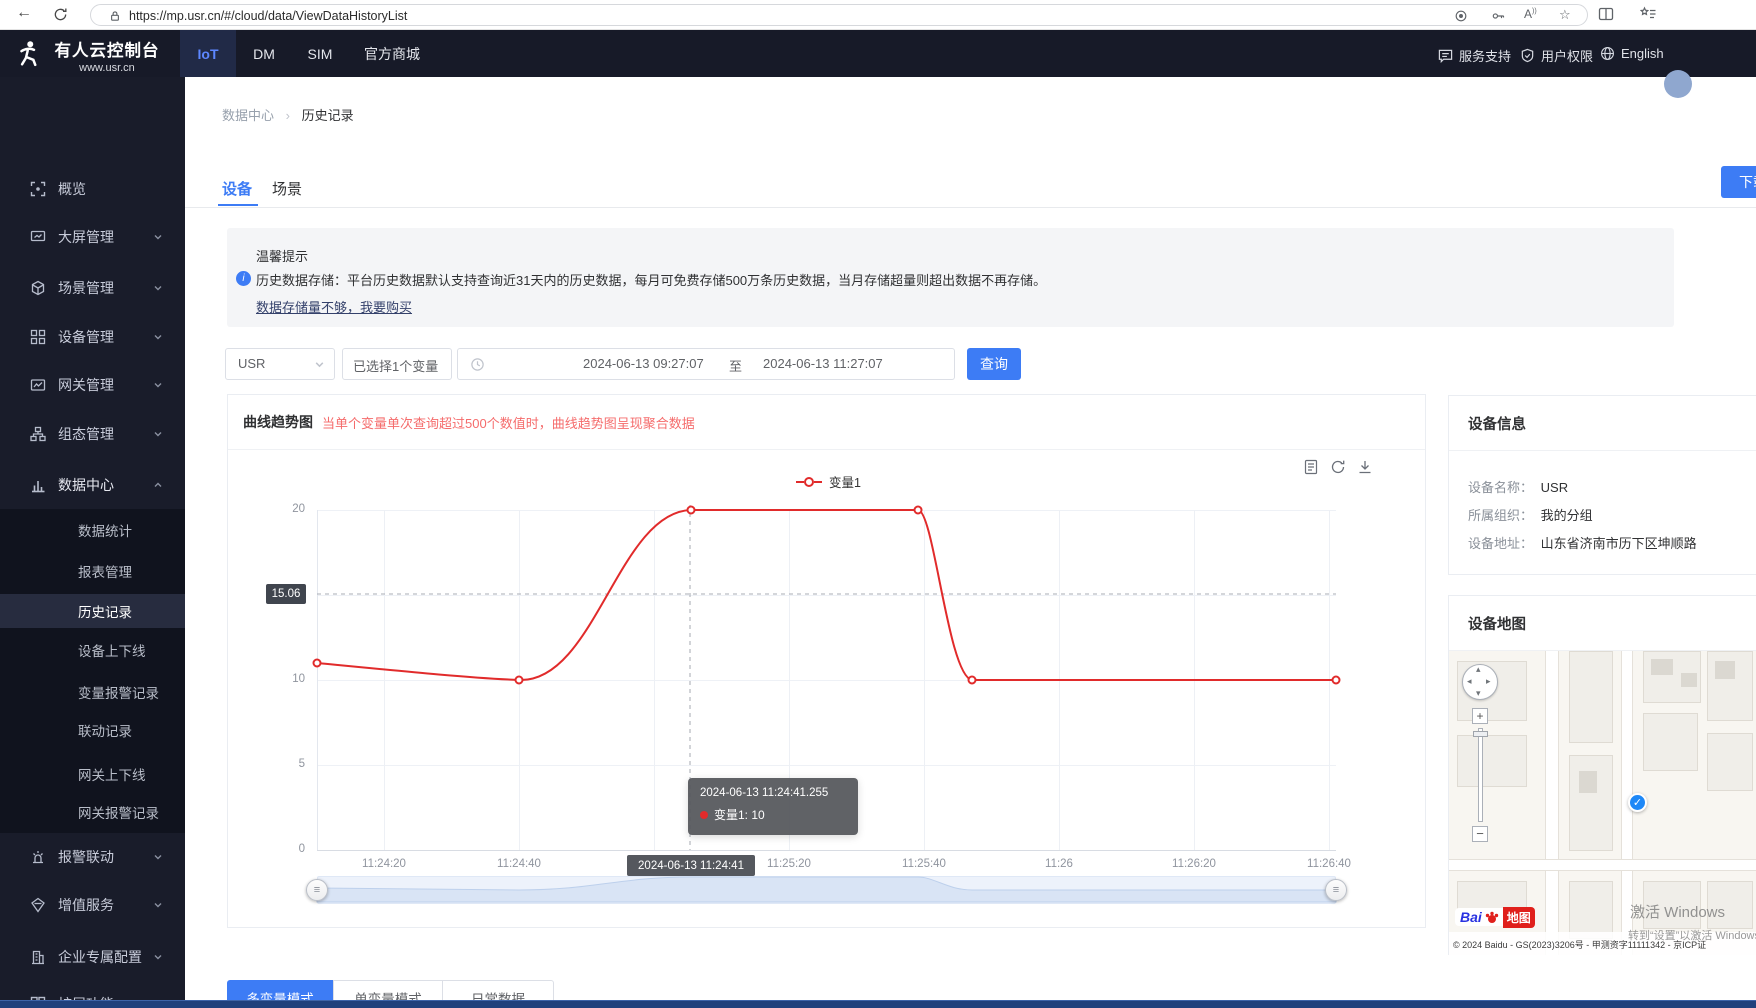  I want to click on nav-tab-iot: IoT, so click(208, 53).